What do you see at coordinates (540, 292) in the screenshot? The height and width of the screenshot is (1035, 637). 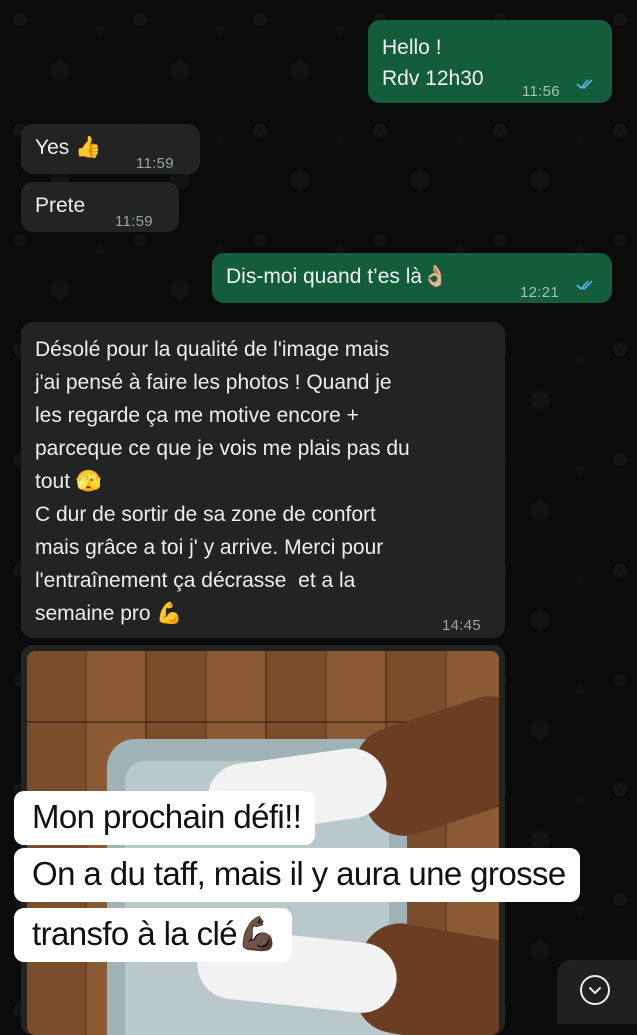 I see `message-time: 12:21` at bounding box center [540, 292].